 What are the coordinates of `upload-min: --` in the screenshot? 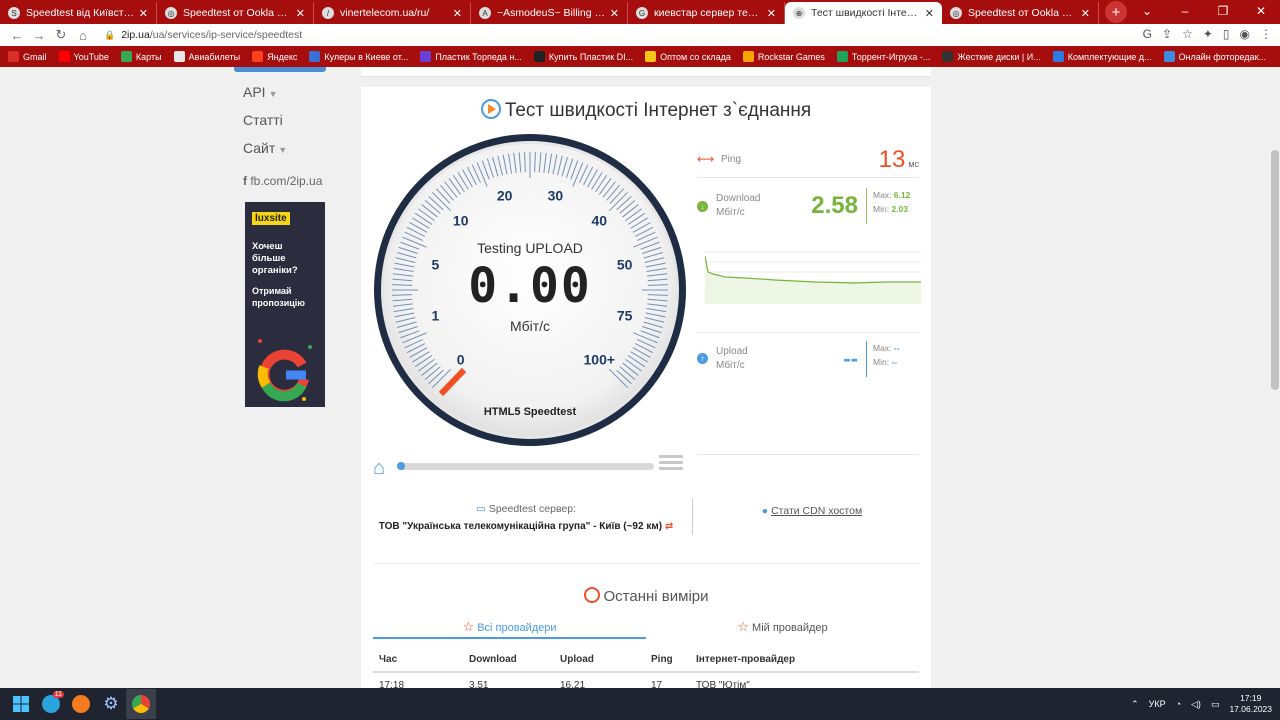 It's located at (894, 361).